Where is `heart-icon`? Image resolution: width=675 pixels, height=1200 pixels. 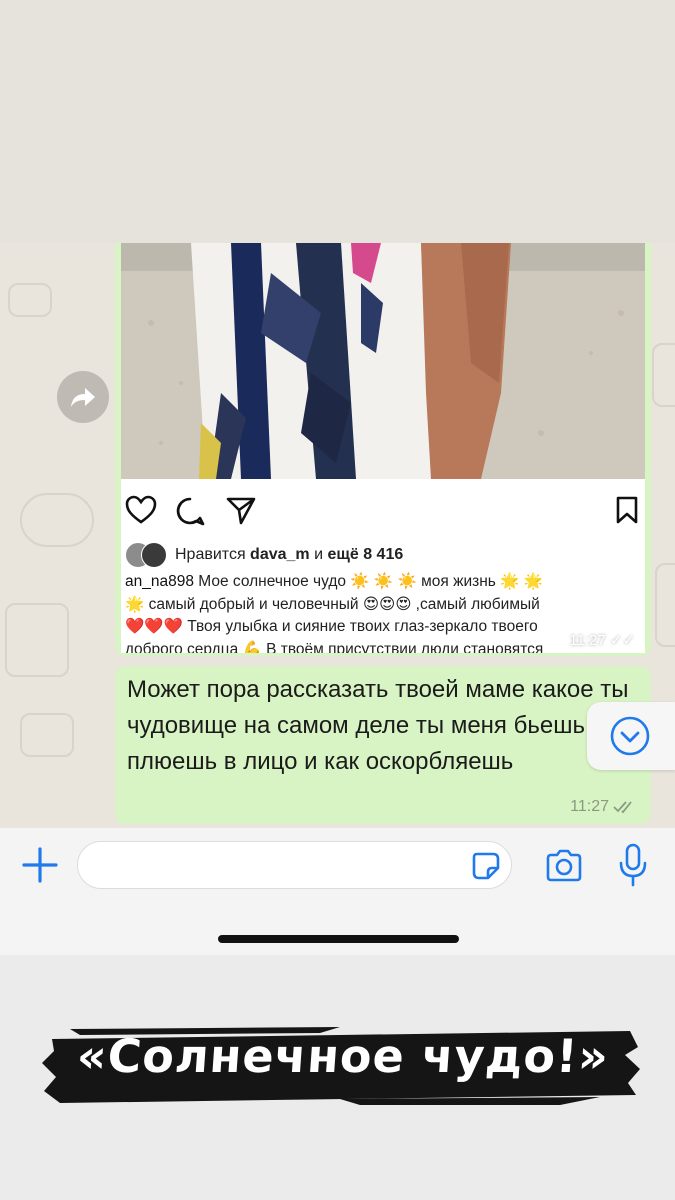
heart-icon is located at coordinates (141, 510).